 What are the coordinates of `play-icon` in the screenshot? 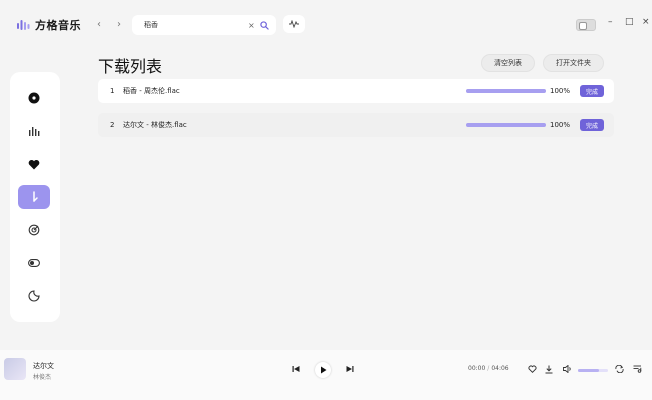 It's located at (323, 370).